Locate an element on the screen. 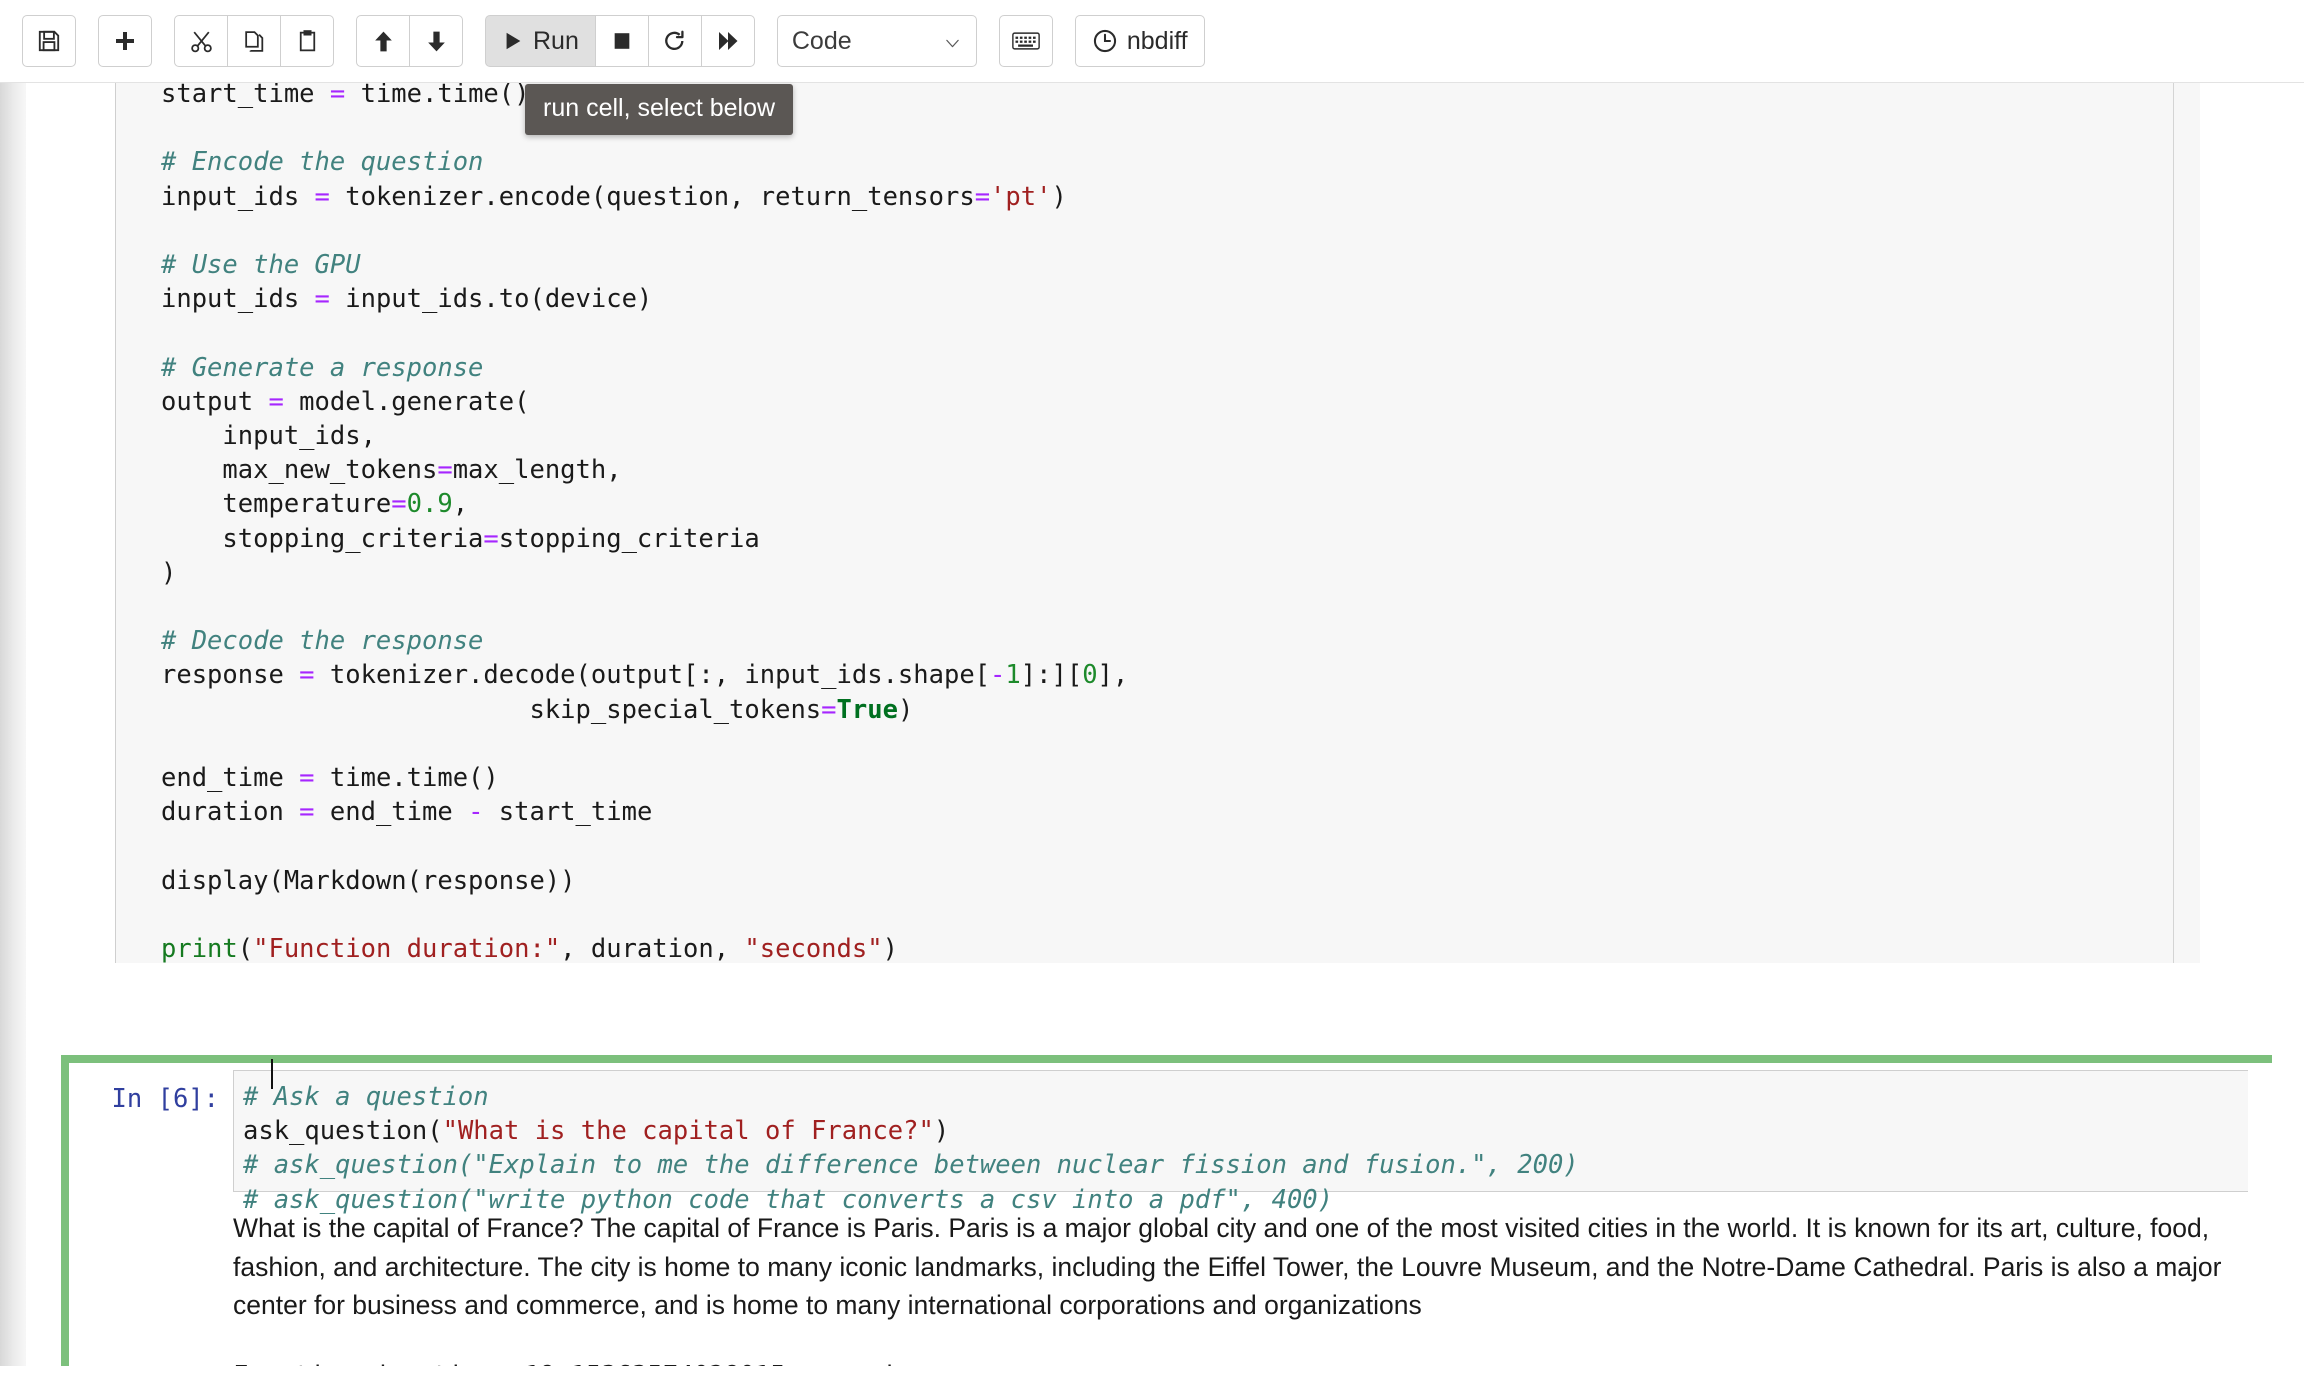 The width and height of the screenshot is (2304, 1378). notebook-left-margin is located at coordinates (13, 730).